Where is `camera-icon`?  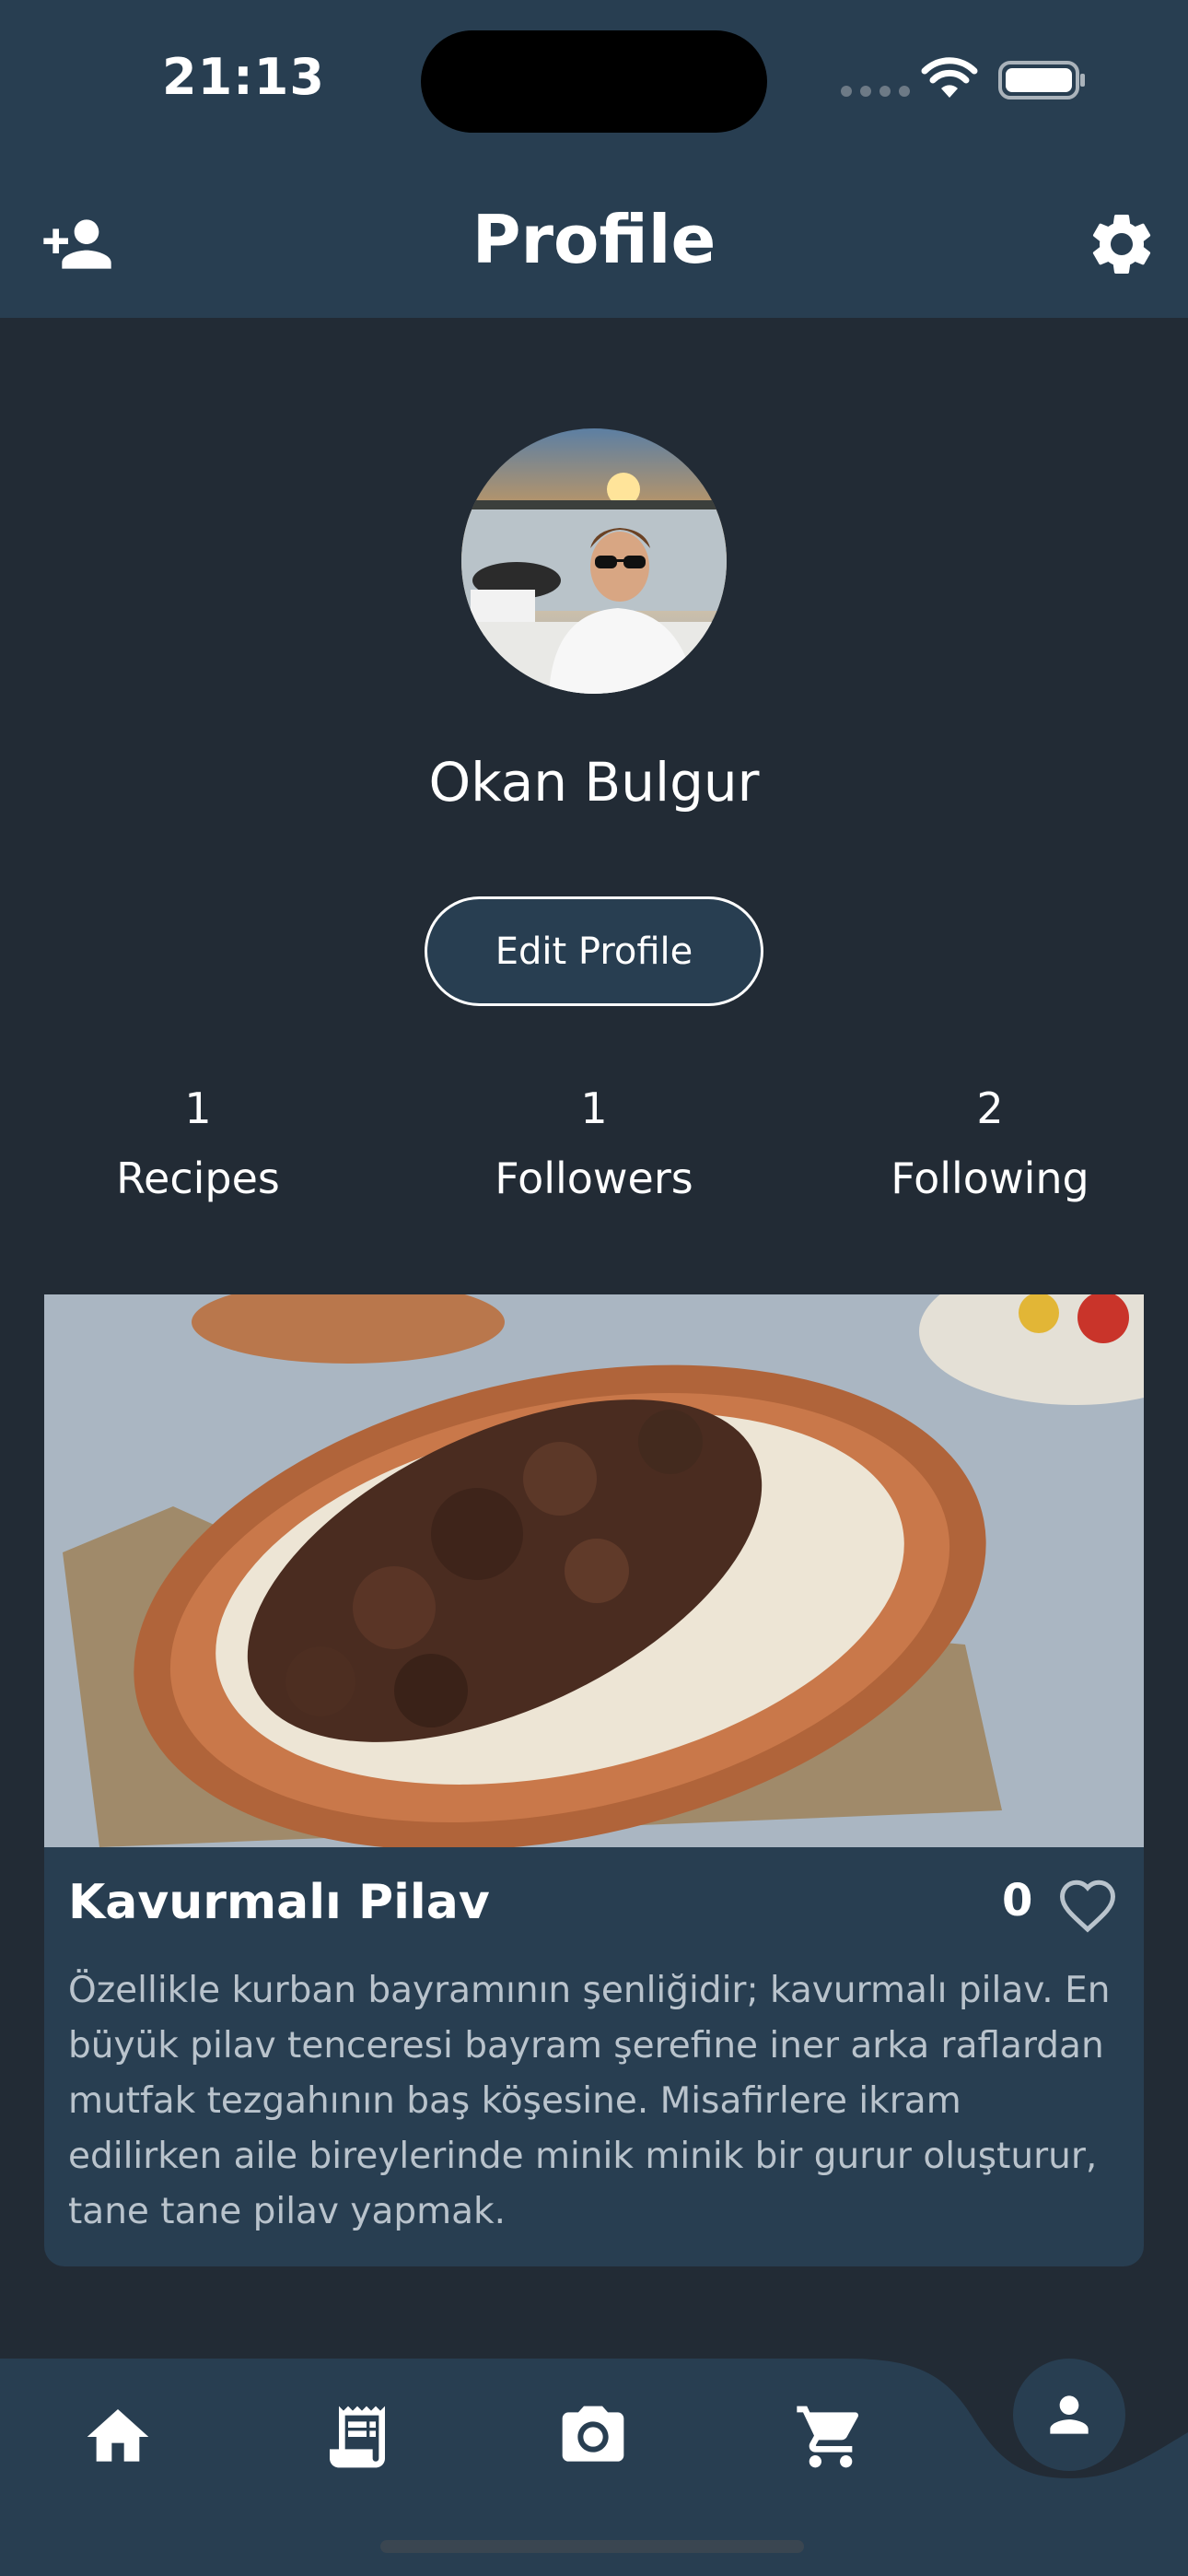 camera-icon is located at coordinates (593, 2437).